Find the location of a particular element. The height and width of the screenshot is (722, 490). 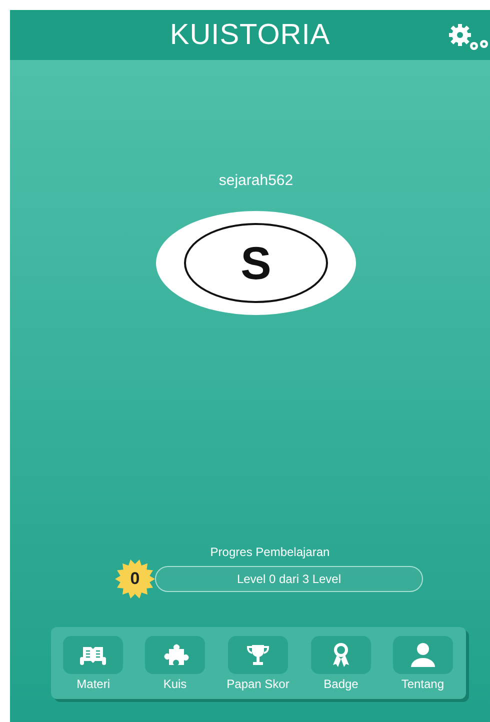

level-badge: 0 is located at coordinates (135, 579).